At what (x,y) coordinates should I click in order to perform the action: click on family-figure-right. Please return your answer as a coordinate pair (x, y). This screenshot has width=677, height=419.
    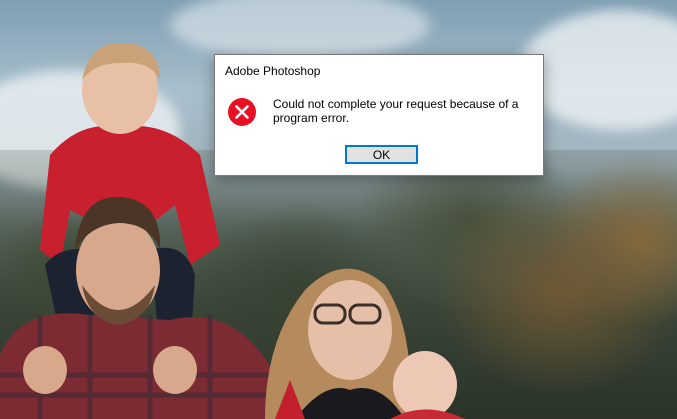
    Looking at the image, I should click on (365, 343).